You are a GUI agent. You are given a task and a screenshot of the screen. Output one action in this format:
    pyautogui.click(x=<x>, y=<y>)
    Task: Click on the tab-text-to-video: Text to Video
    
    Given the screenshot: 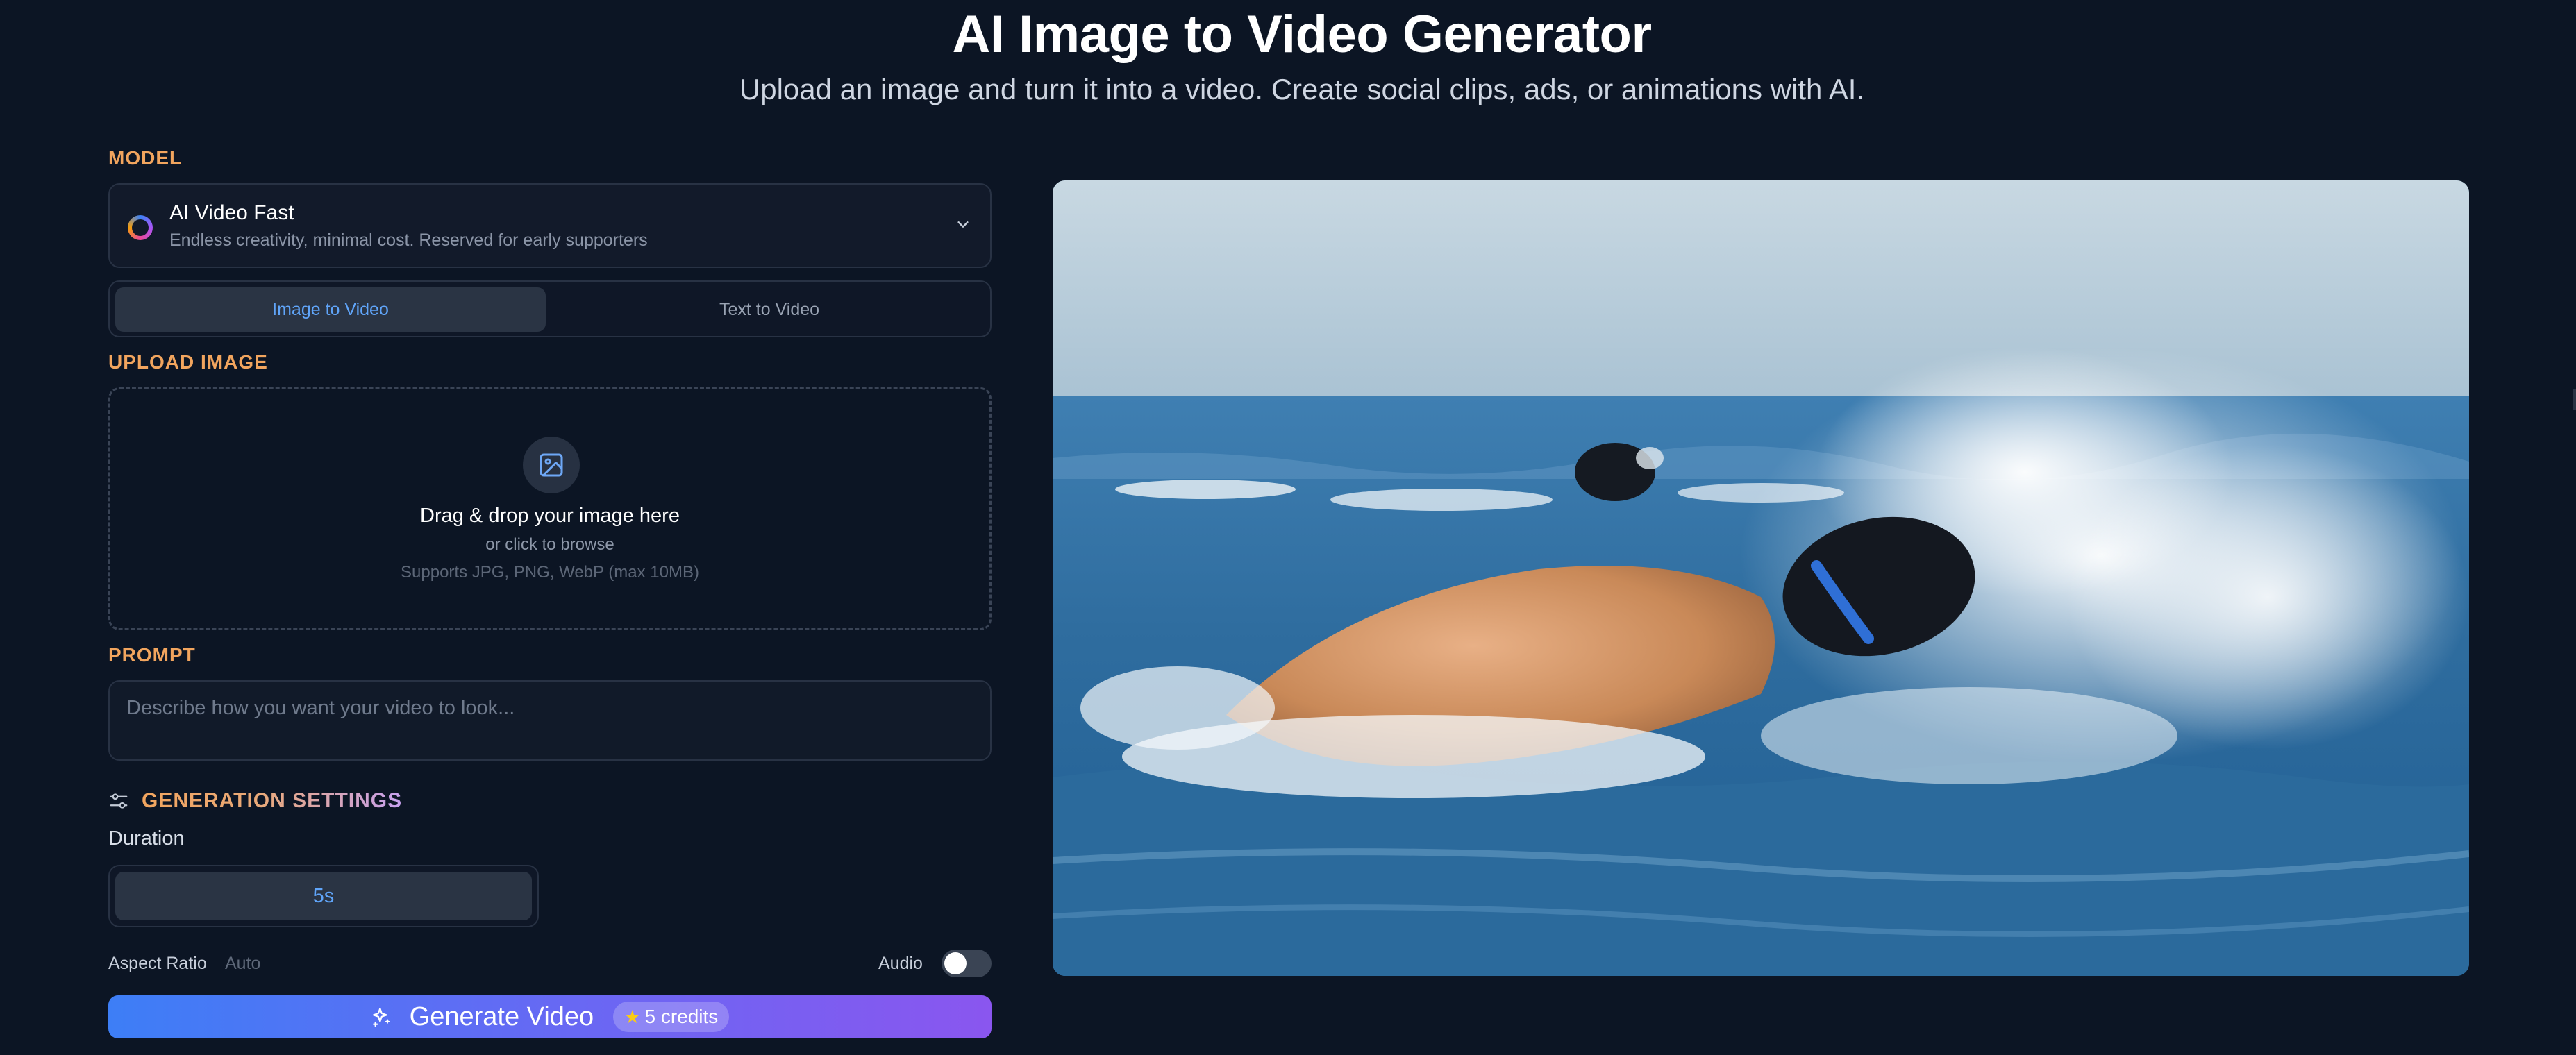 What is the action you would take?
    pyautogui.click(x=769, y=309)
    